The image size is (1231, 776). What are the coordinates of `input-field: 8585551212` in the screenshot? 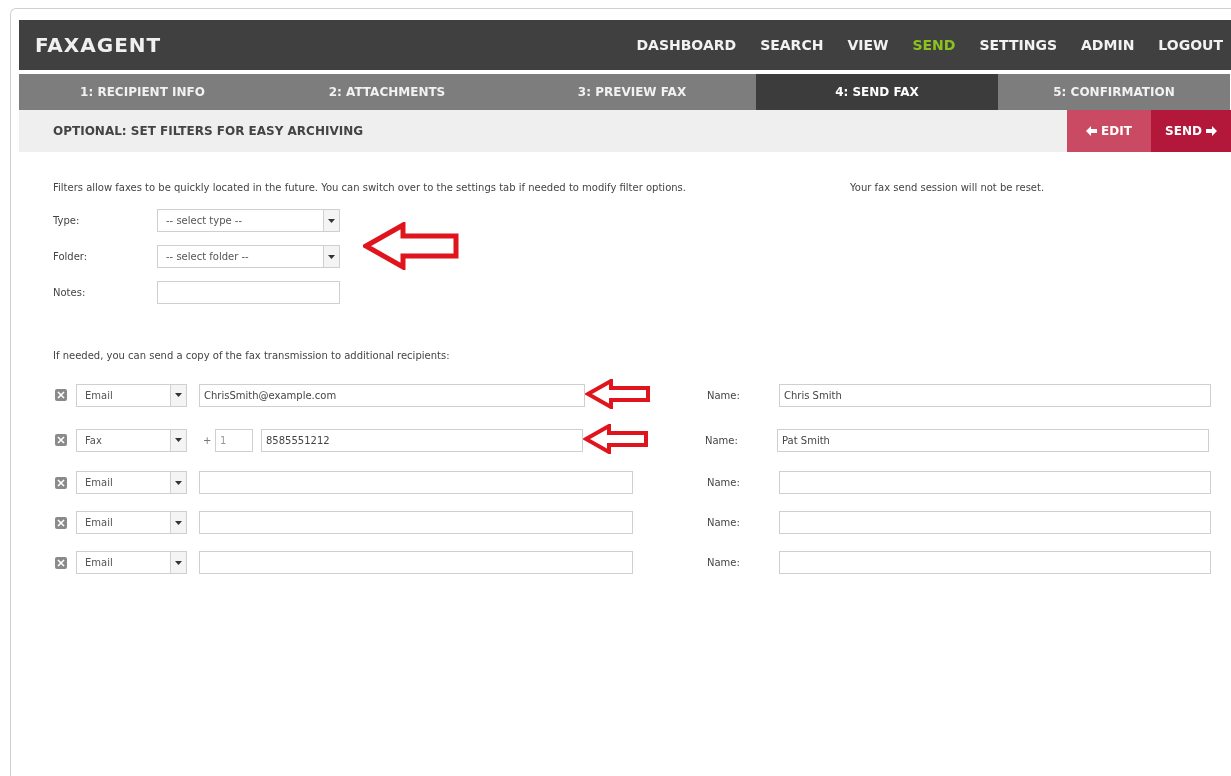 It's located at (422, 440).